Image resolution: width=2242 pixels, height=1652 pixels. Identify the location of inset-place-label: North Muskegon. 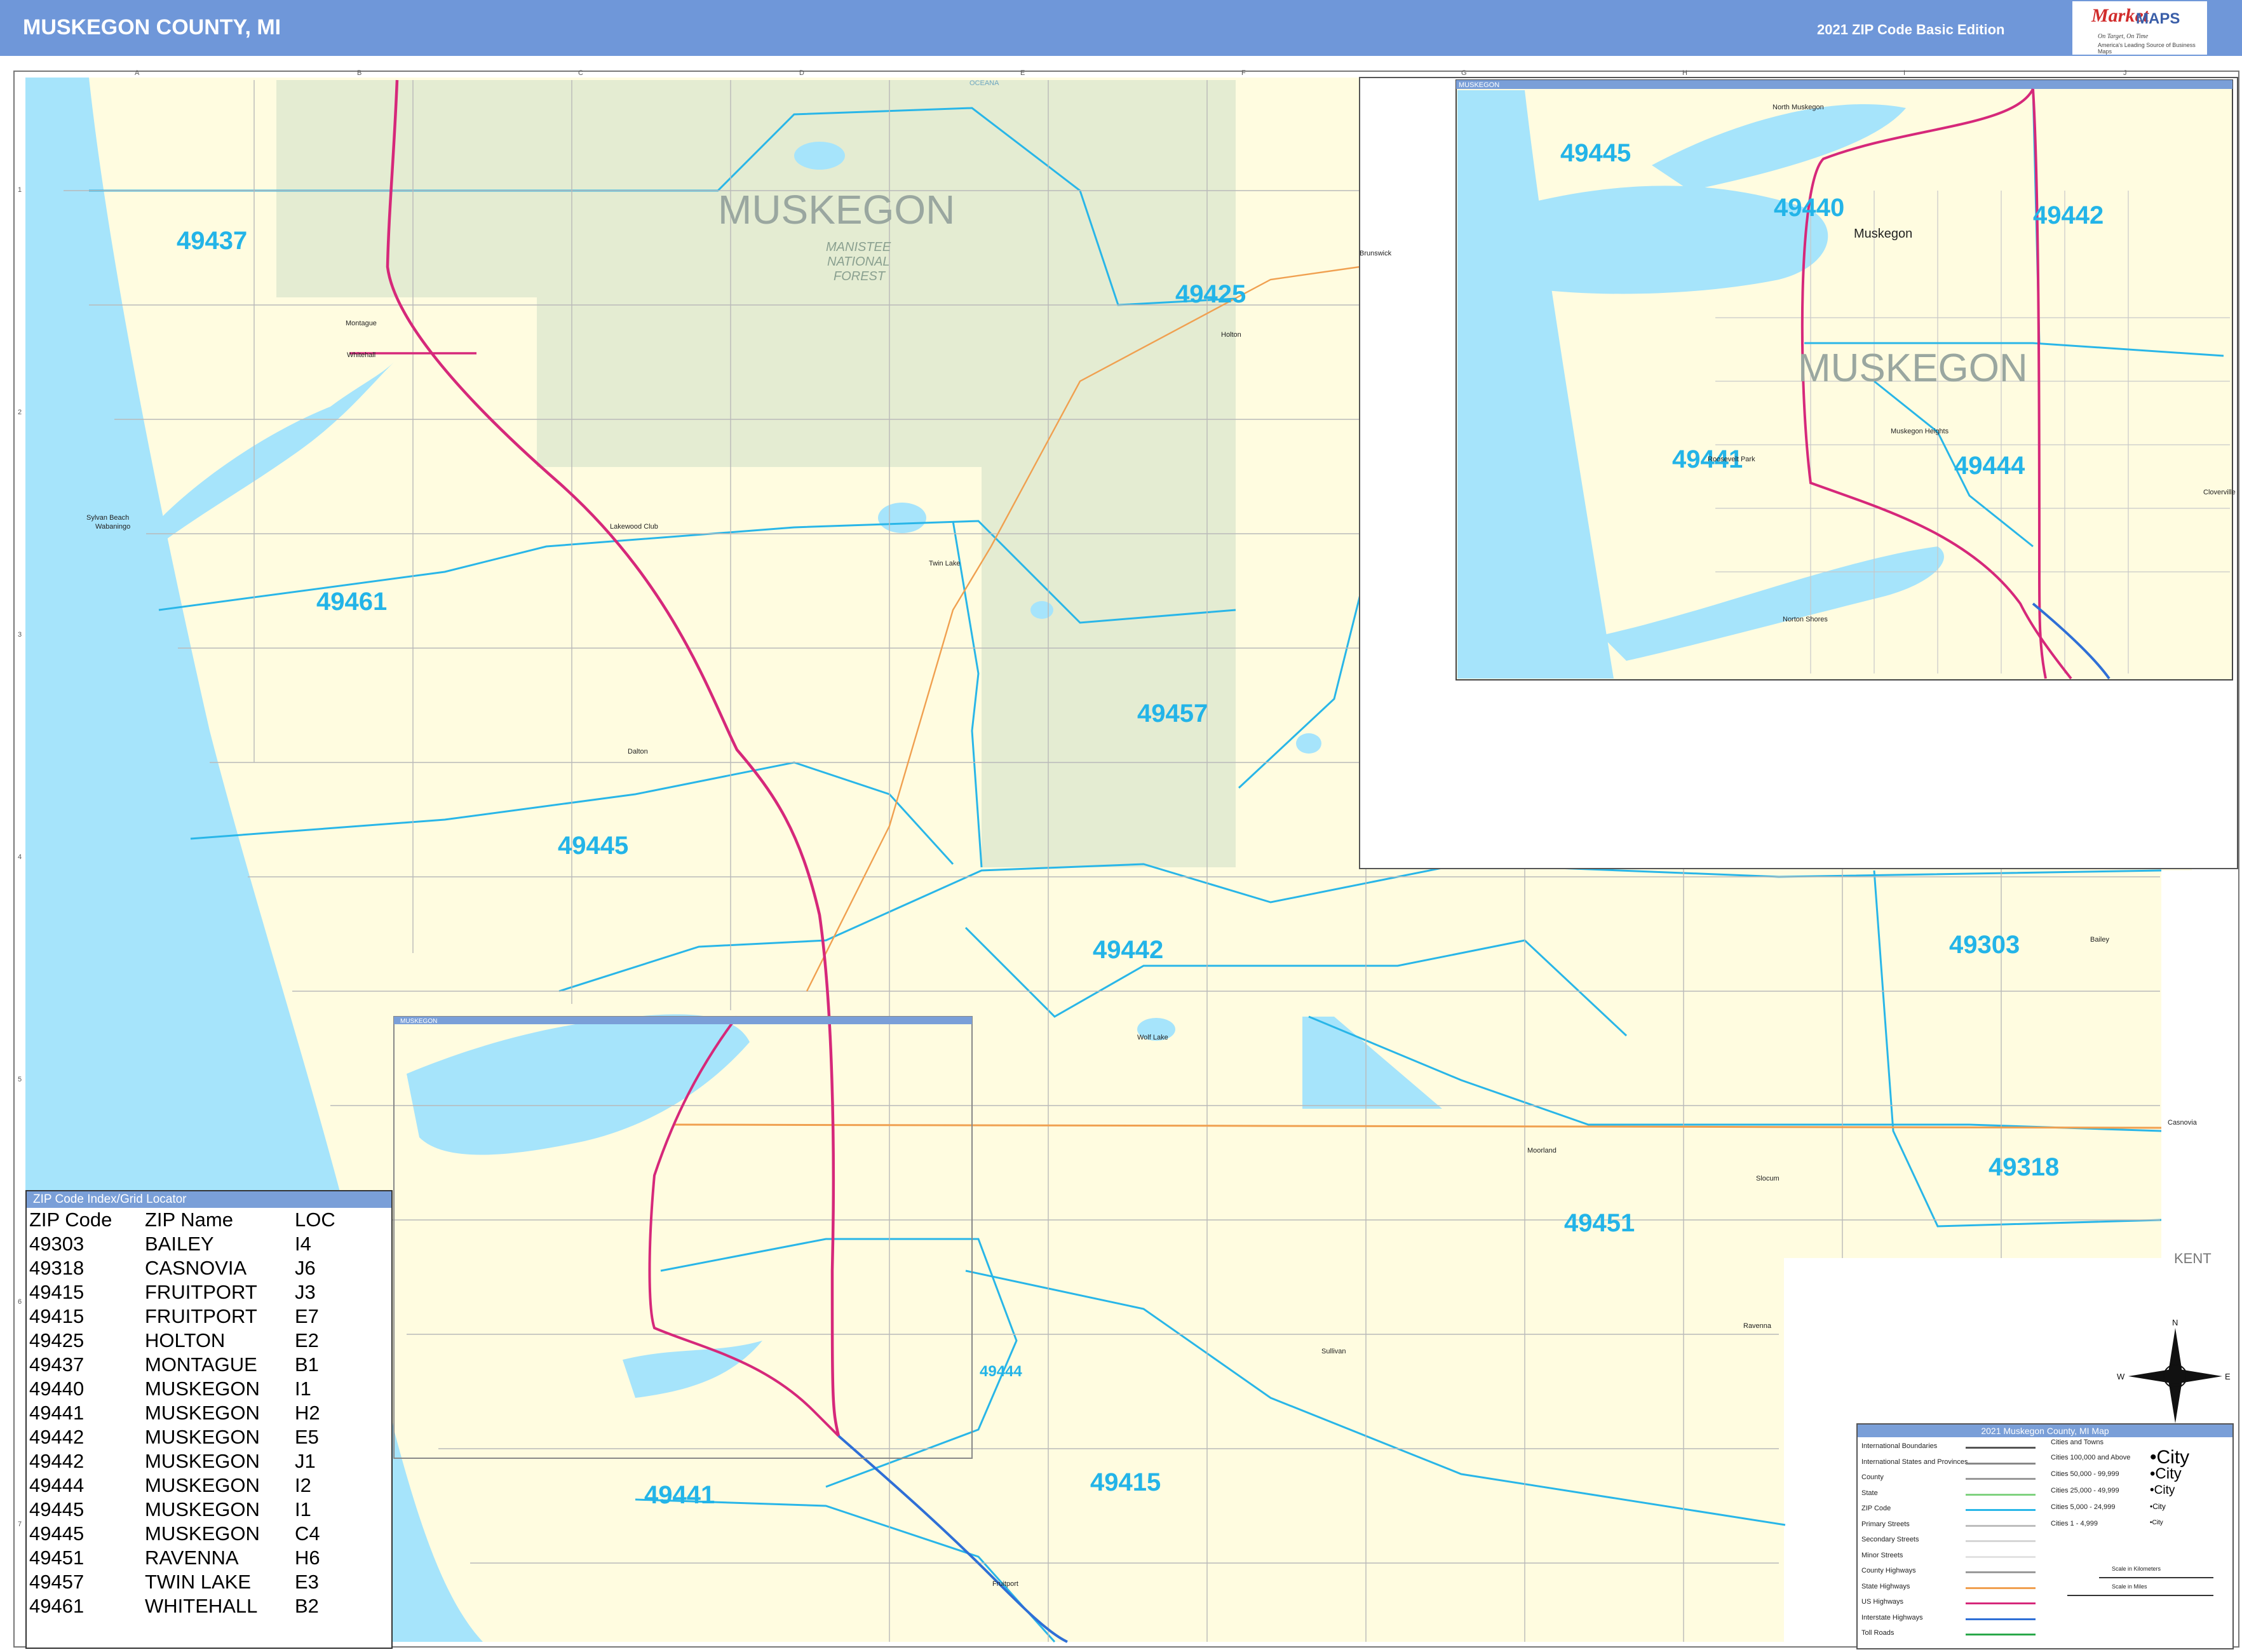
(1798, 108).